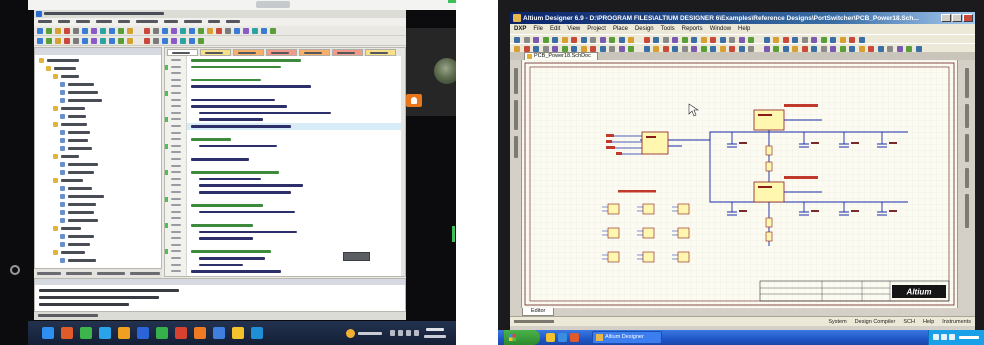 This screenshot has height=345, width=984. I want to click on ide-toolbar-main, so click(220, 31).